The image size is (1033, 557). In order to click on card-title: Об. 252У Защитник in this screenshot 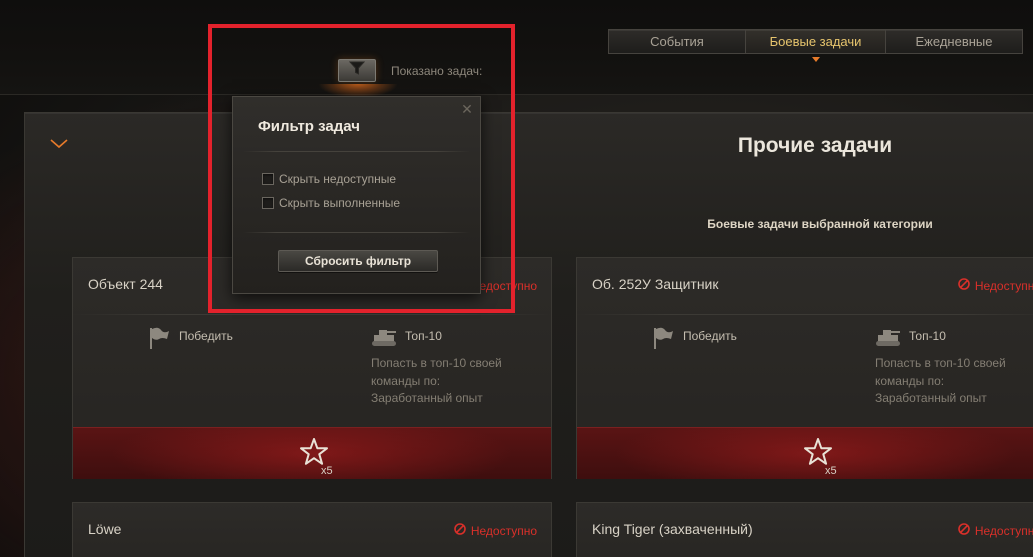, I will do `click(655, 284)`.